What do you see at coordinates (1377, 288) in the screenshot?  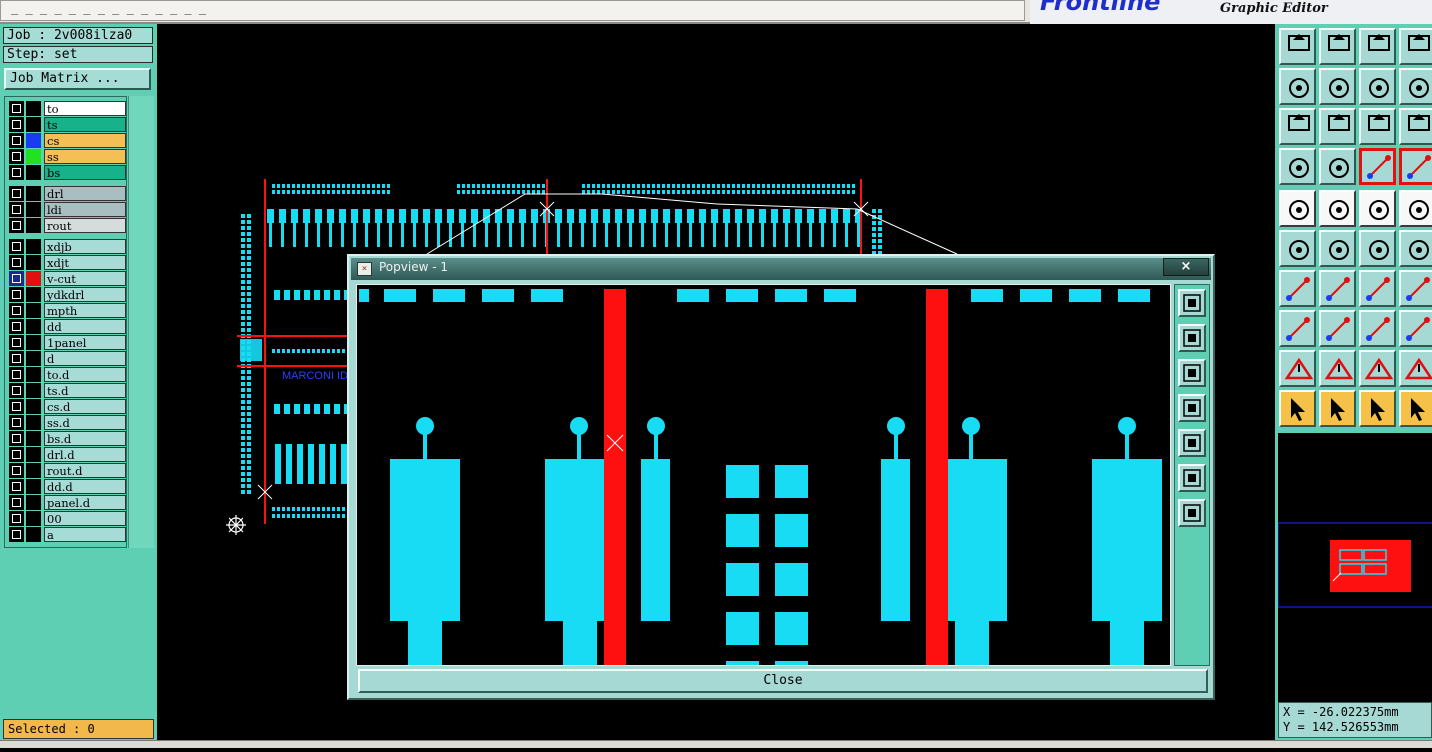 I see `arc-icon` at bounding box center [1377, 288].